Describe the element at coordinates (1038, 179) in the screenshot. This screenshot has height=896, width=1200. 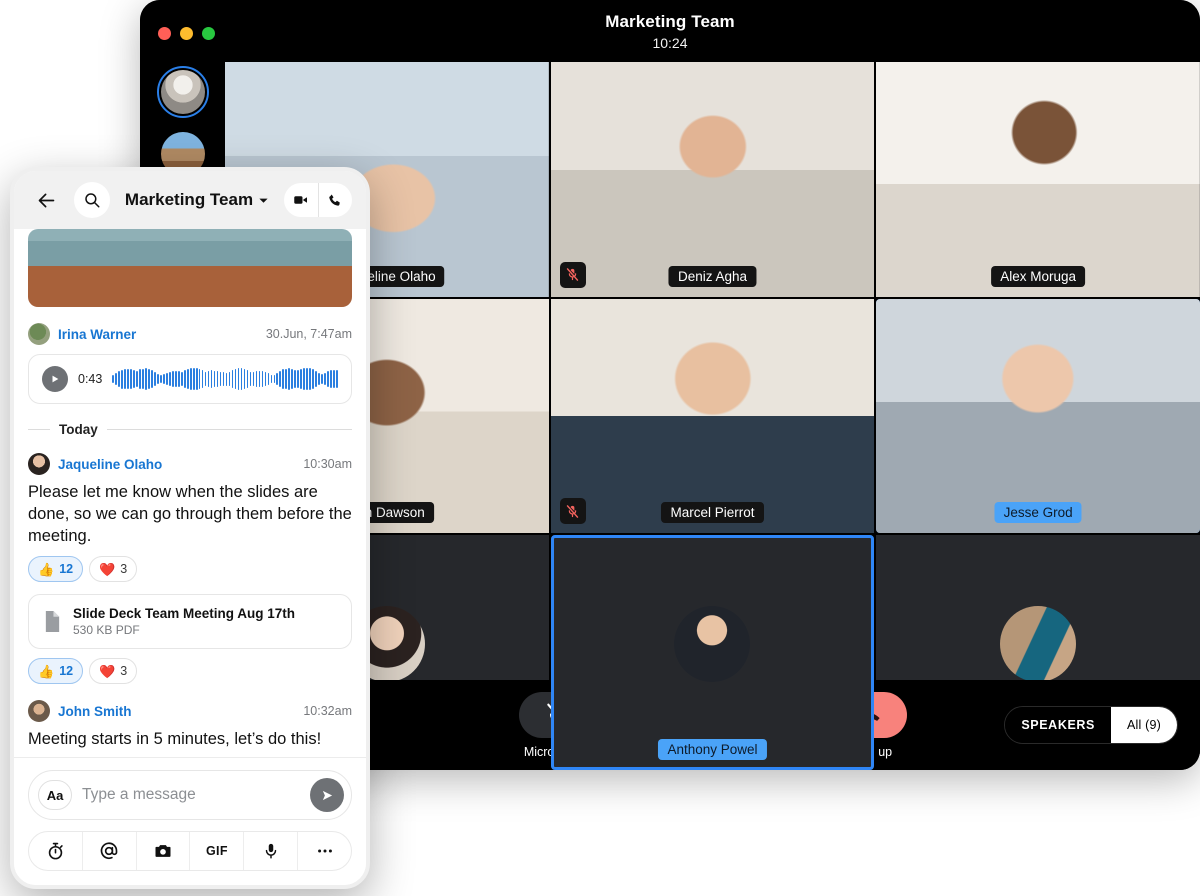
I see `video-tile: Alex Moruga` at that location.